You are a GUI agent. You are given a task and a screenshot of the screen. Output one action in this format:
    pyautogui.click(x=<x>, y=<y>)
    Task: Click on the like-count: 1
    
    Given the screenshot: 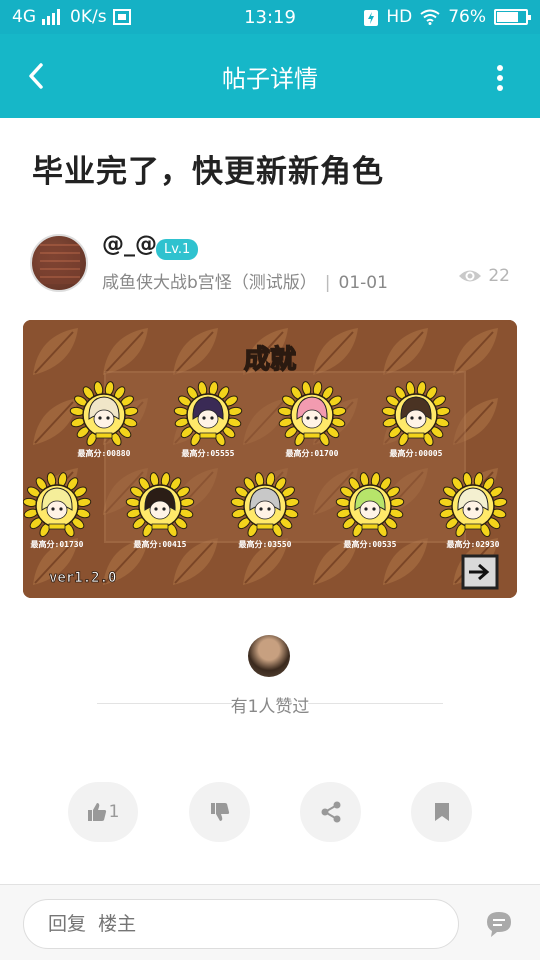 What is the action you would take?
    pyautogui.click(x=114, y=812)
    